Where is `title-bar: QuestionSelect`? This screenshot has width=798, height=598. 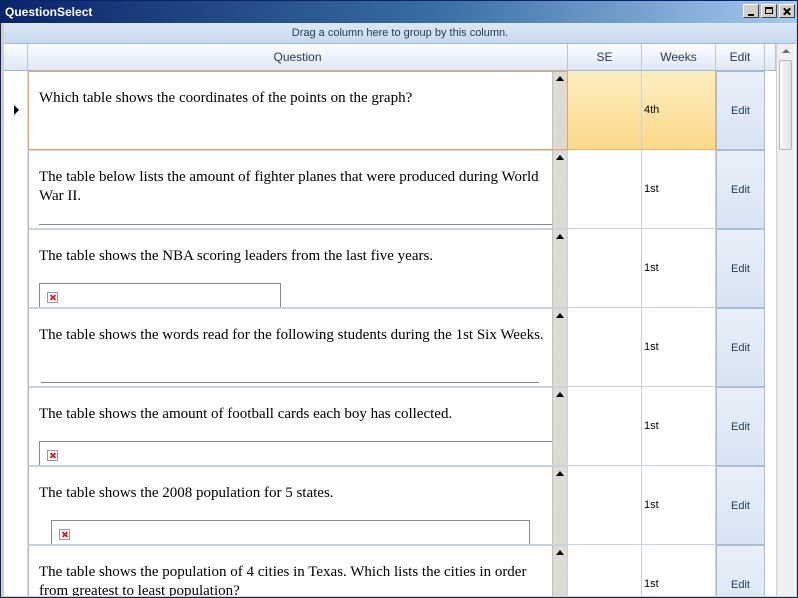 title-bar: QuestionSelect is located at coordinates (399, 12).